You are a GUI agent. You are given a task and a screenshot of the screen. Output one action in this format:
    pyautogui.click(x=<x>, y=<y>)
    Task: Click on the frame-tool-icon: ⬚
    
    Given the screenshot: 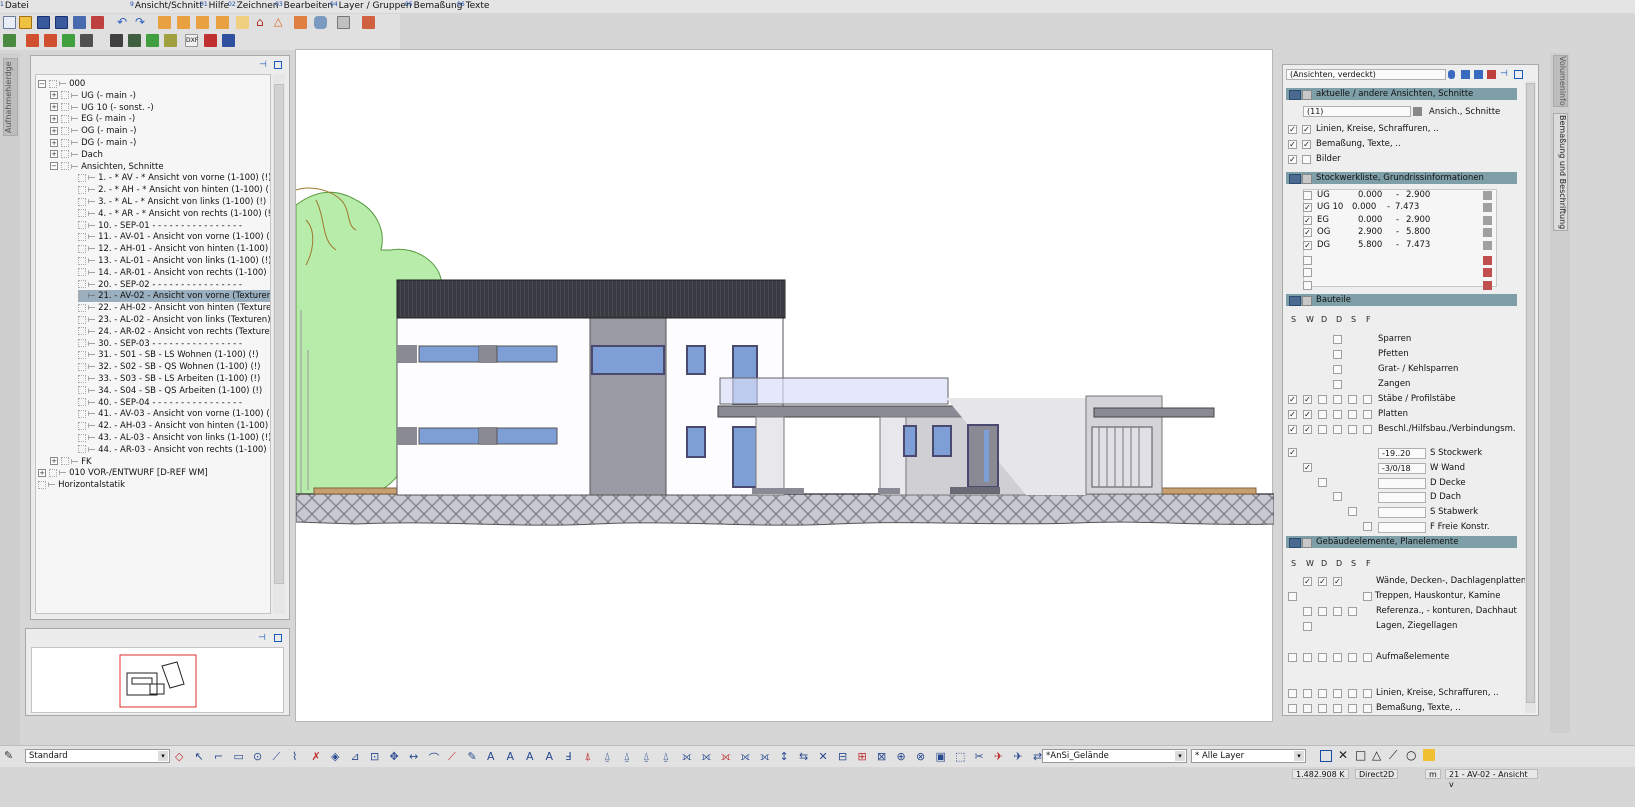 What is the action you would take?
    pyautogui.click(x=960, y=756)
    